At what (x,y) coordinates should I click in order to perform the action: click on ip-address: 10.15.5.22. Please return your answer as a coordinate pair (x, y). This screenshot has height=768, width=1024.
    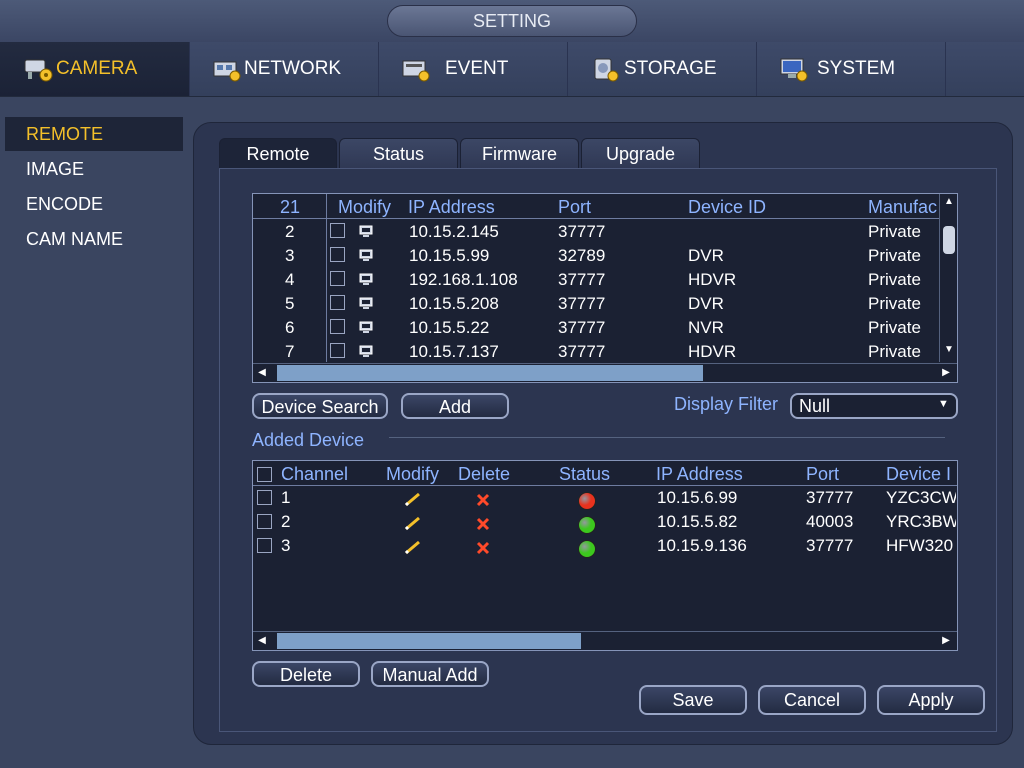
    Looking at the image, I should click on (449, 327).